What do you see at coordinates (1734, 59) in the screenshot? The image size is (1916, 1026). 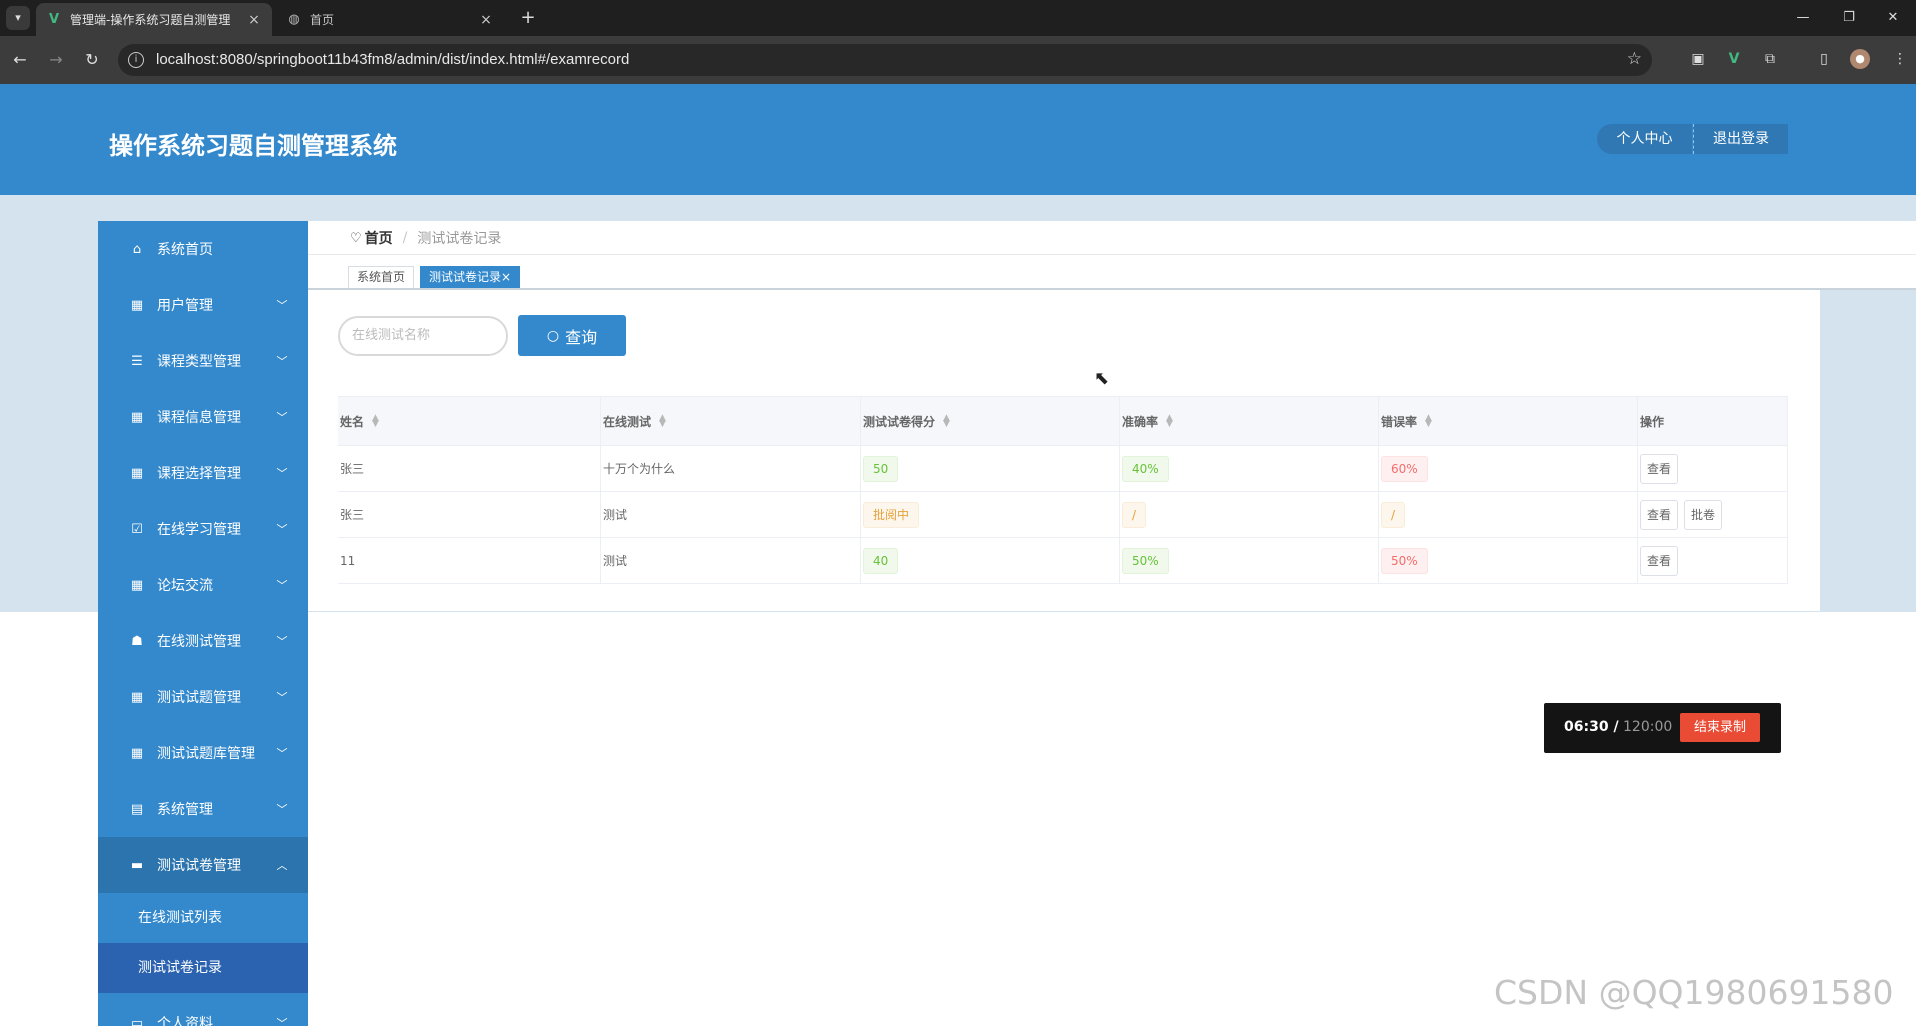 I see `vue-devtools-icon: V` at bounding box center [1734, 59].